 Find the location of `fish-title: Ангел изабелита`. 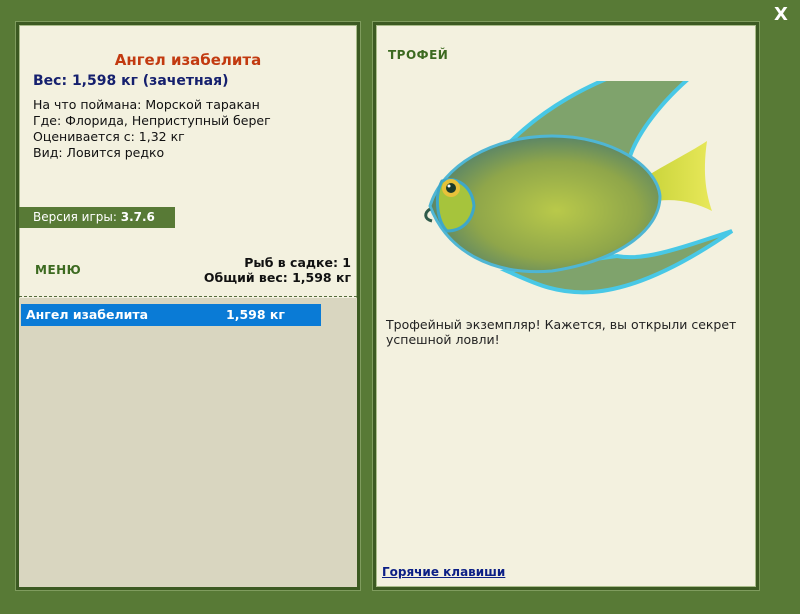

fish-title: Ангел изабелита is located at coordinates (188, 60).